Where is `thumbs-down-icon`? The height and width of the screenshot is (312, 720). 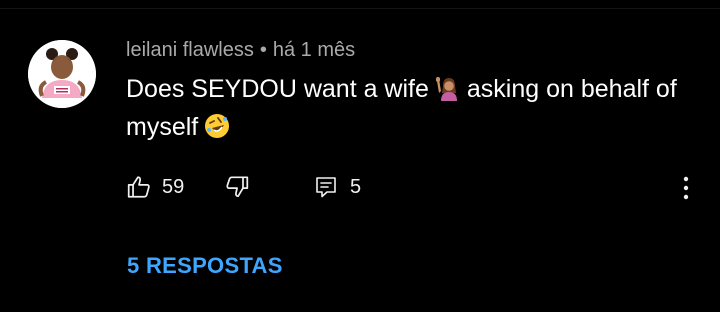
thumbs-down-icon is located at coordinates (237, 187).